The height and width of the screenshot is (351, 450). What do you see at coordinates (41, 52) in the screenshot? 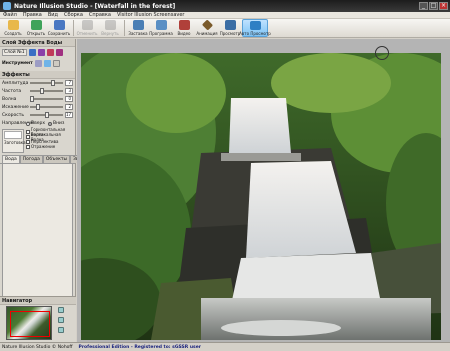
I see `layer-chip-purple` at bounding box center [41, 52].